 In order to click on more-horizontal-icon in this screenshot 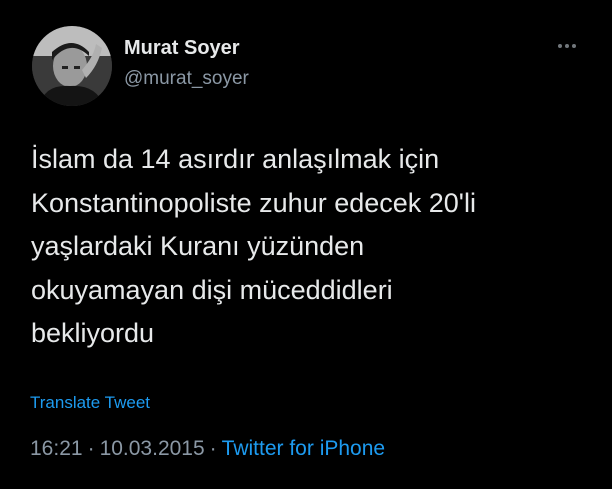, I will do `click(567, 46)`.